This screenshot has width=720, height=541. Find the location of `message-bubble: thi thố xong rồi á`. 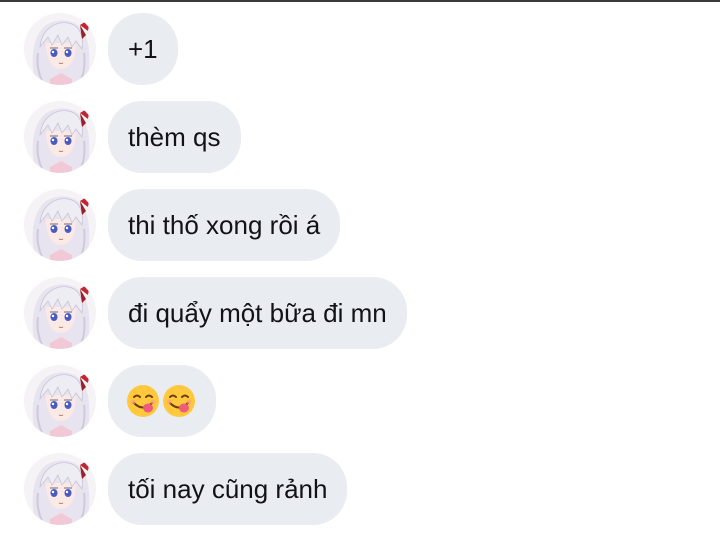

message-bubble: thi thố xong rồi á is located at coordinates (224, 225).